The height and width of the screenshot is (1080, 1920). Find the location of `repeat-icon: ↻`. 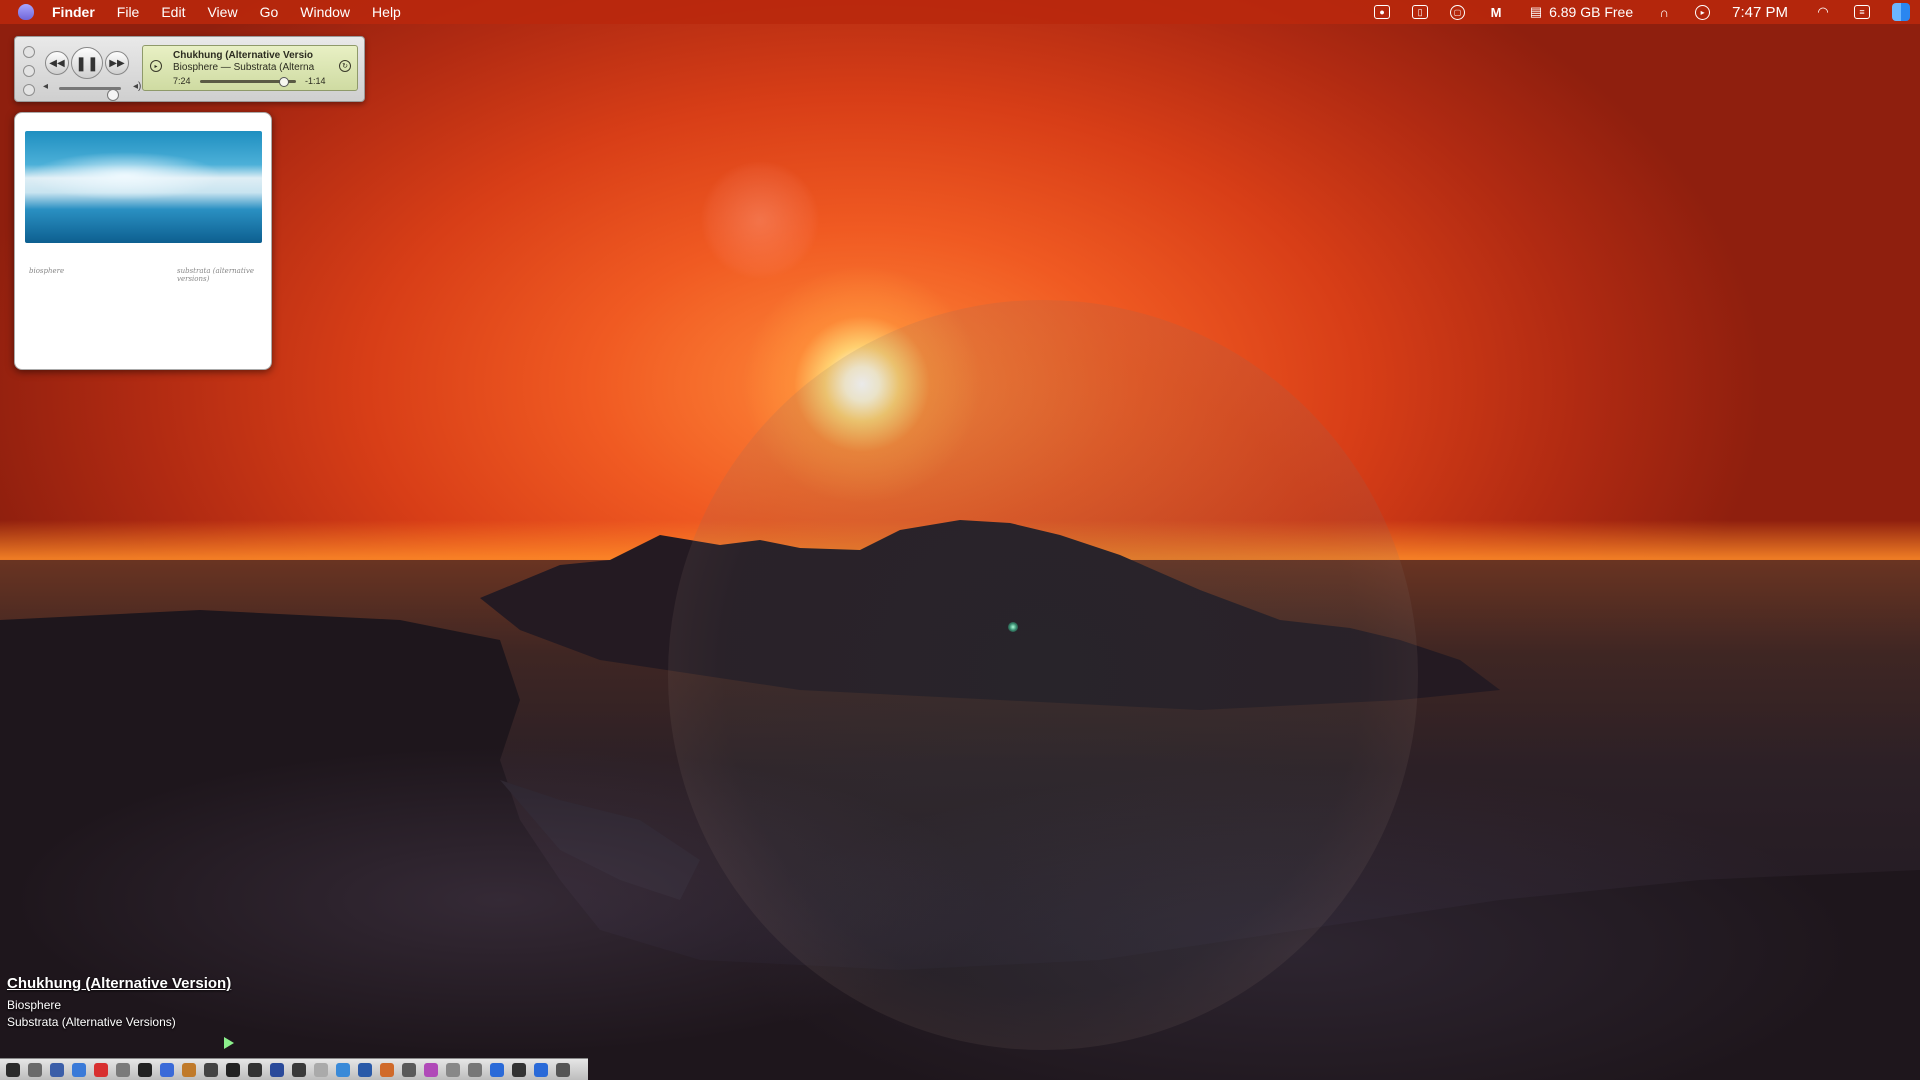

repeat-icon: ↻ is located at coordinates (345, 66).